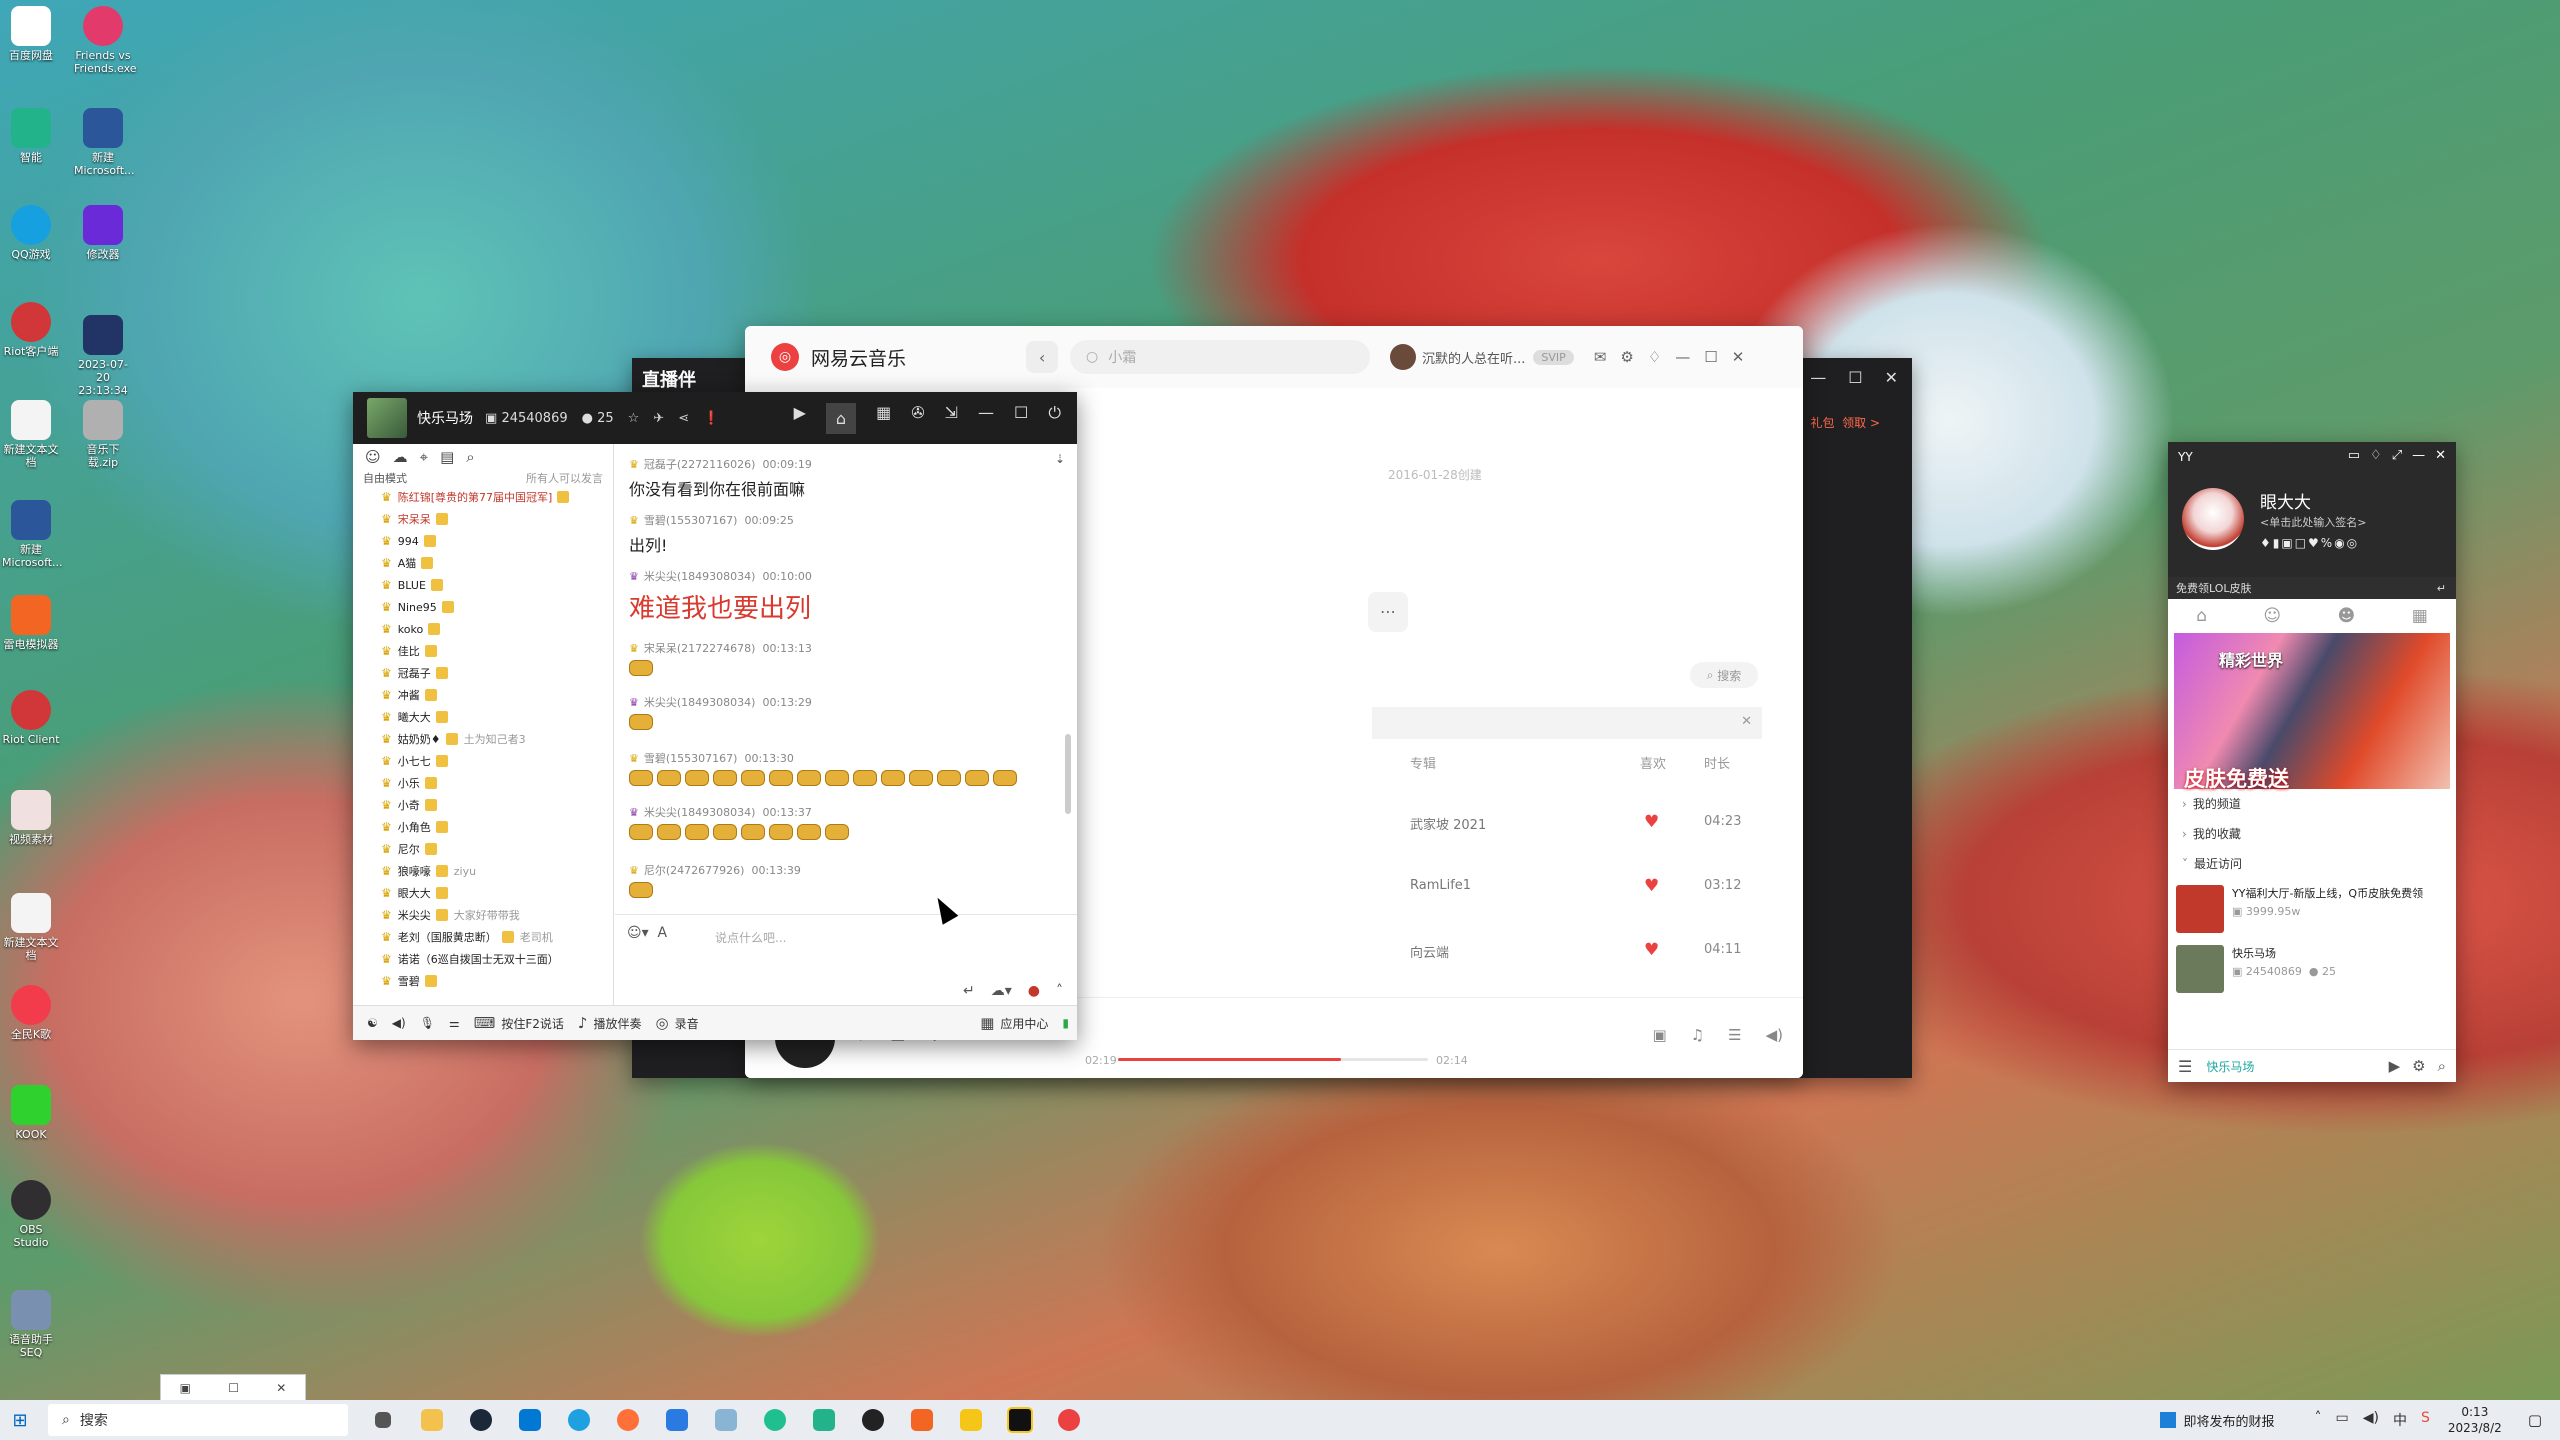  What do you see at coordinates (663, 933) in the screenshot?
I see `font-icon: A` at bounding box center [663, 933].